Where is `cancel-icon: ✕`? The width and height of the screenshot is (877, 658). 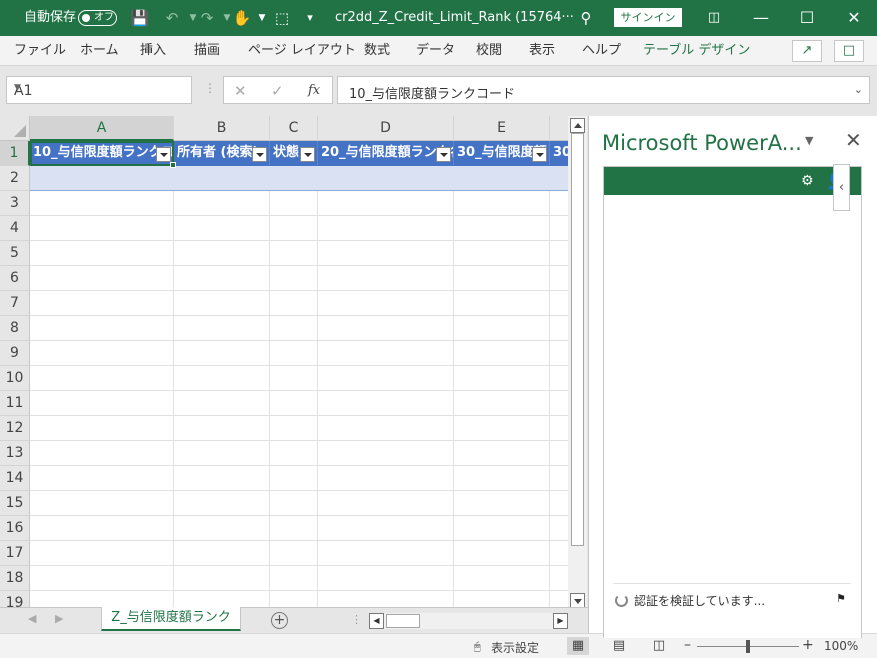
cancel-icon: ✕ is located at coordinates (240, 91).